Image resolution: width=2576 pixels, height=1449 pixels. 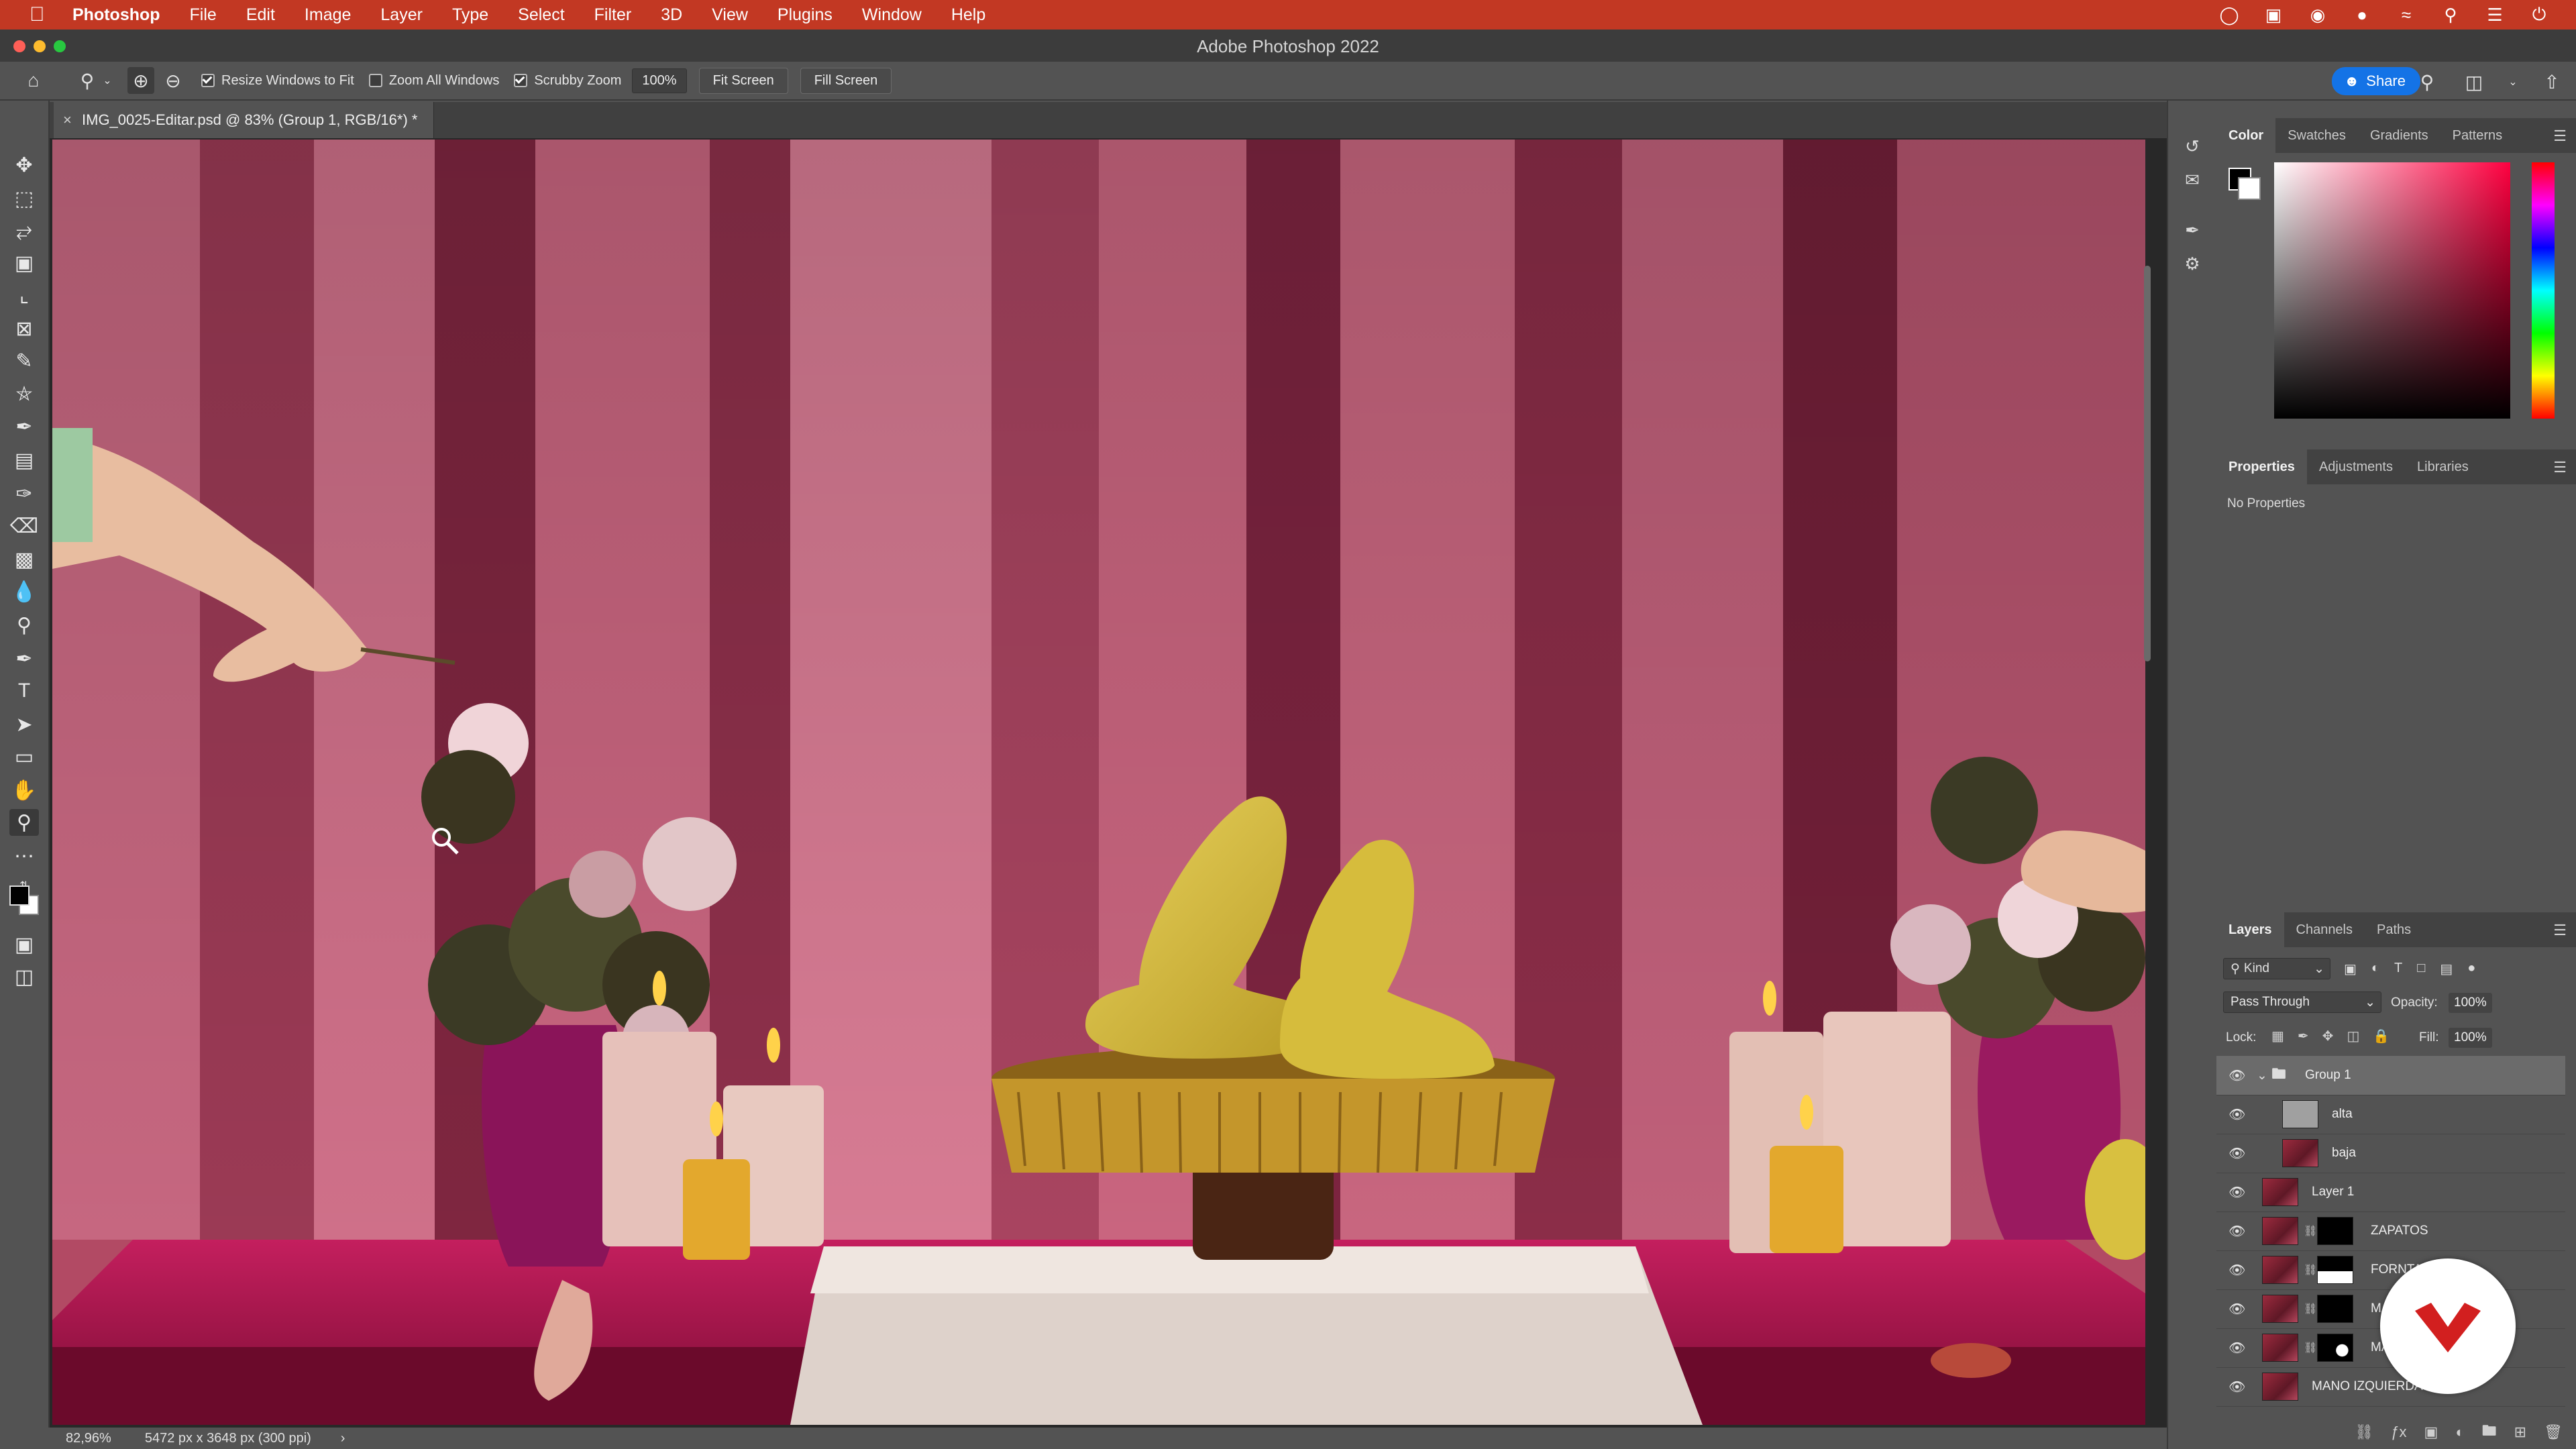 What do you see at coordinates (24, 295) in the screenshot?
I see `crop-tool-icon: ⌞` at bounding box center [24, 295].